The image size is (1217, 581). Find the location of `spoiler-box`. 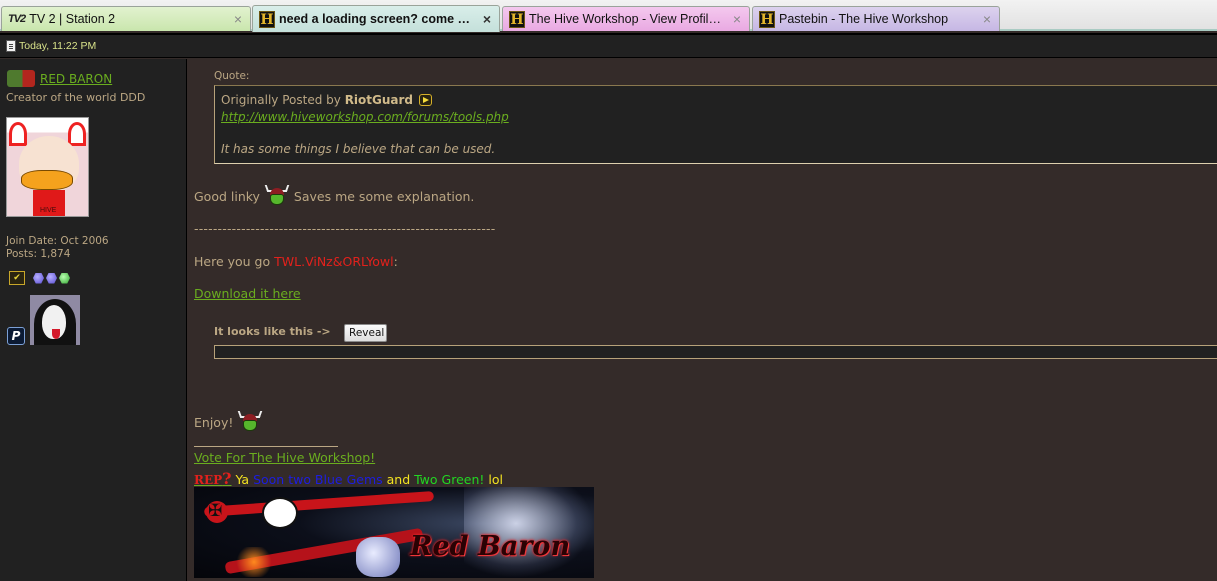

spoiler-box is located at coordinates (715, 352).